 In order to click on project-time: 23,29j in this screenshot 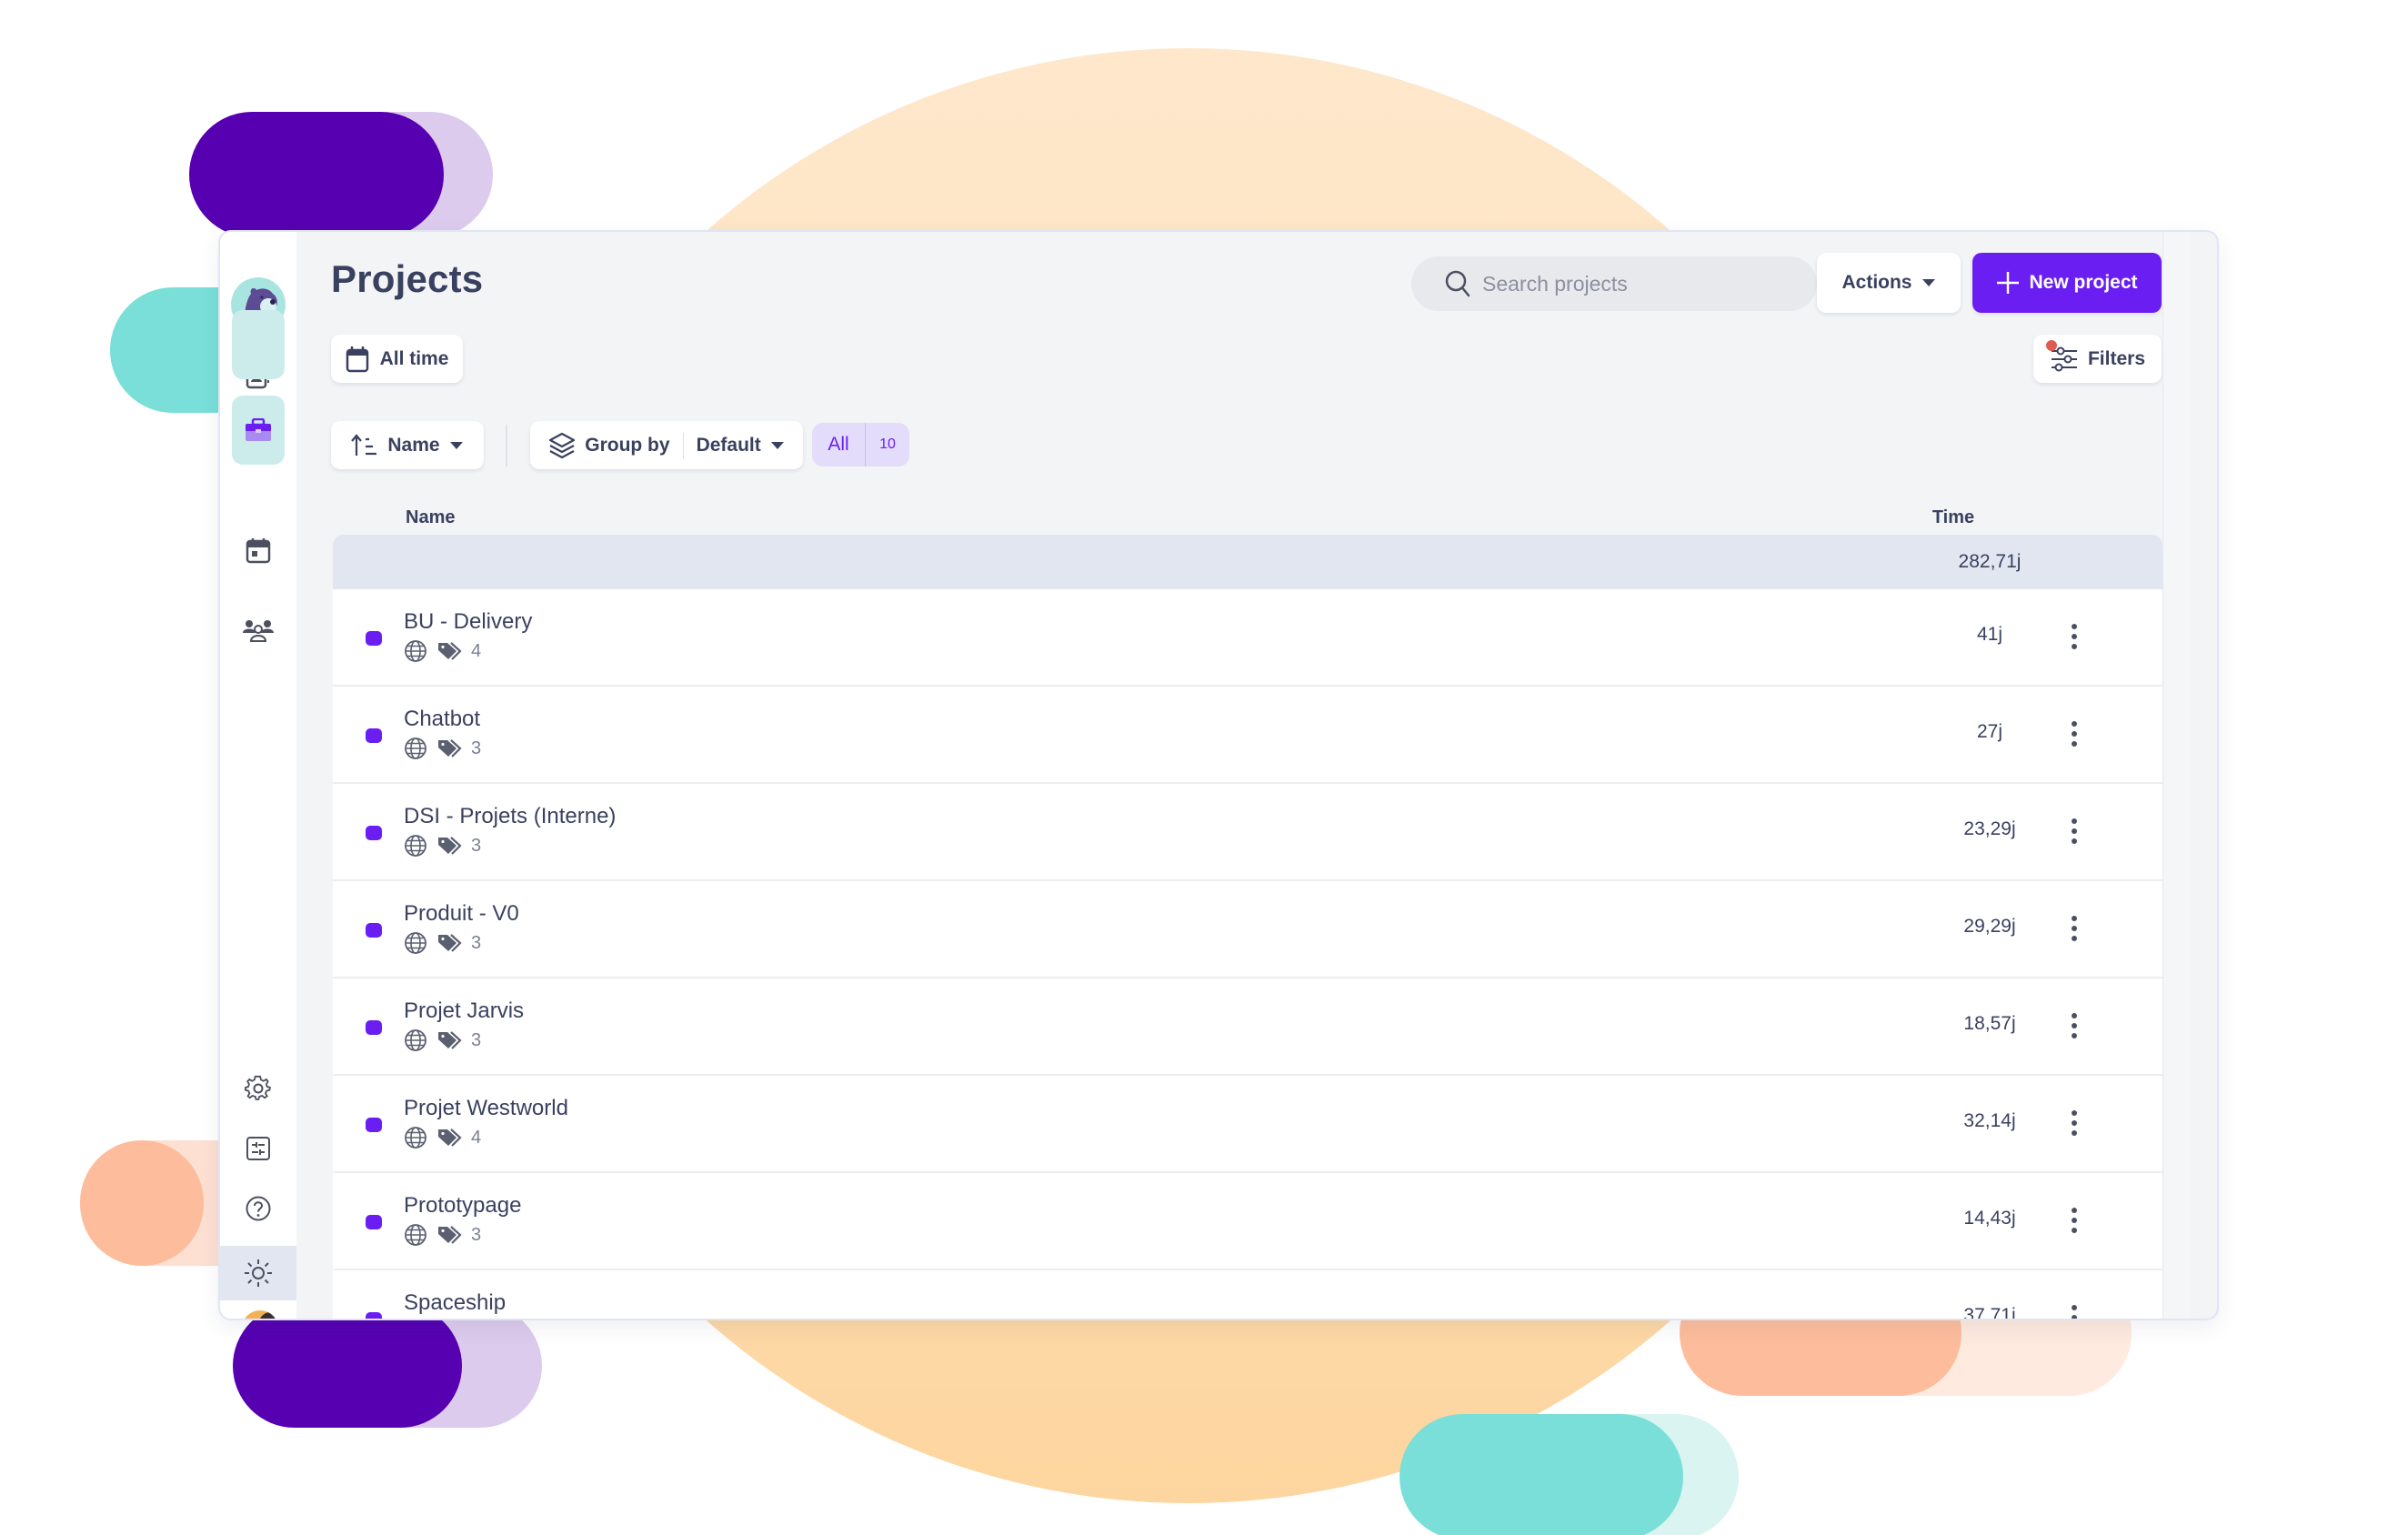, I will do `click(1989, 828)`.